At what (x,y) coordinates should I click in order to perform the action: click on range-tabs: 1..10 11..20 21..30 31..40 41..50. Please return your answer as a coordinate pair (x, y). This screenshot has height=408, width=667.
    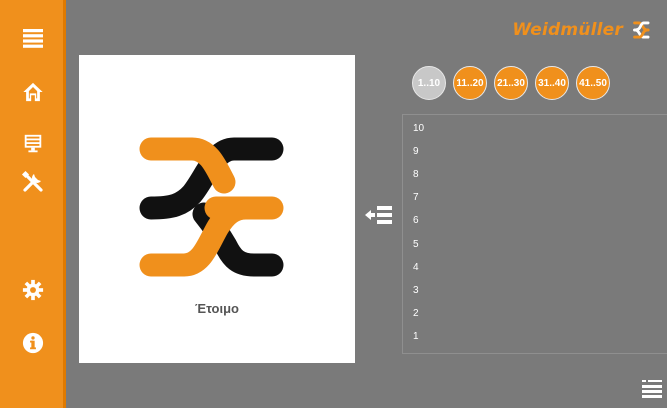
    Looking at the image, I should click on (511, 83).